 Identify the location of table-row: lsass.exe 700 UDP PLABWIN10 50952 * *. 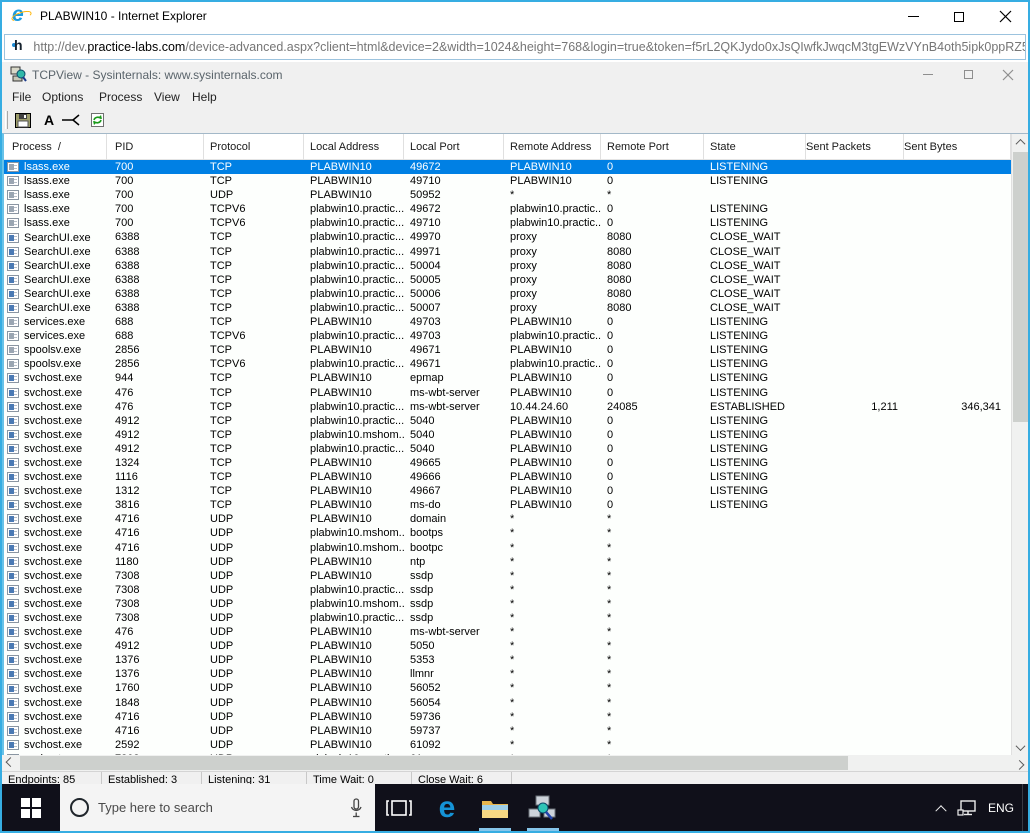
(508, 195).